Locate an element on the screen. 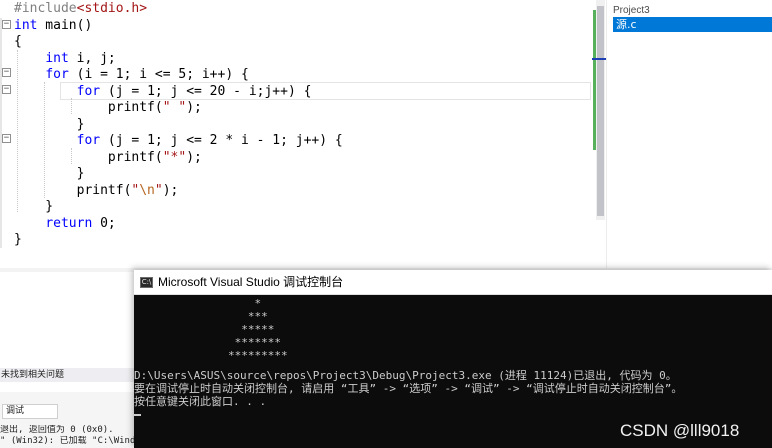  code-token: (j = 1; j <= 20 - i;j++) { is located at coordinates (206, 91).